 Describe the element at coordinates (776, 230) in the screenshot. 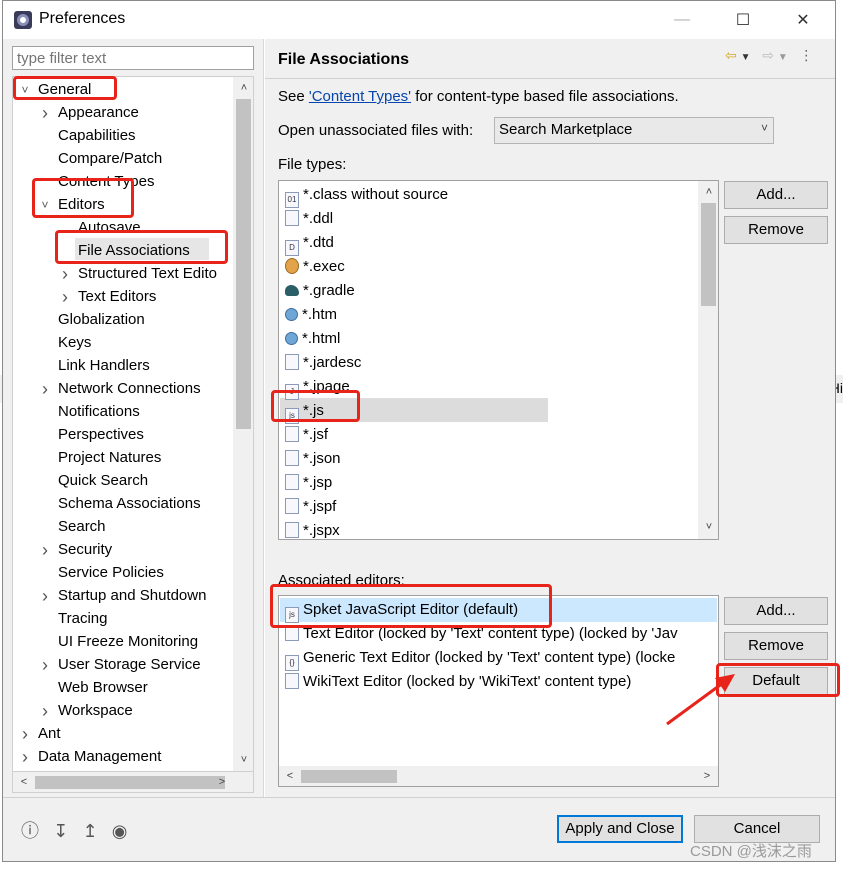

I see `file-type-remove-button: Remove` at that location.